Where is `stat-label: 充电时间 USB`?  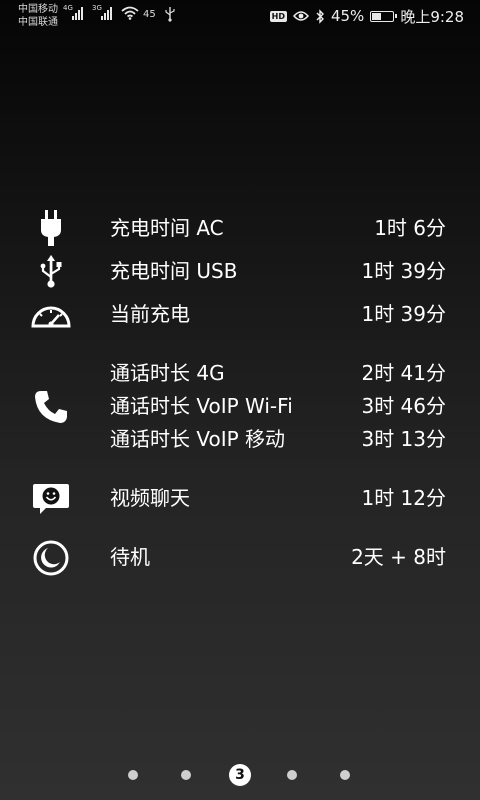
stat-label: 充电时间 USB is located at coordinates (174, 271).